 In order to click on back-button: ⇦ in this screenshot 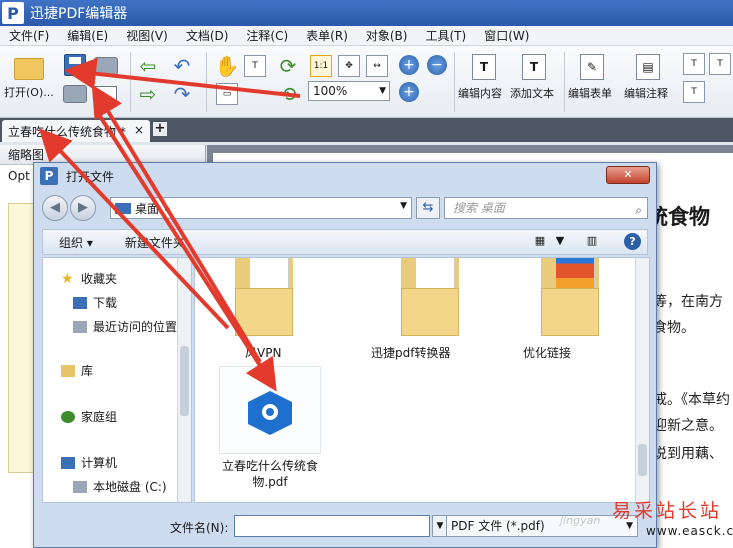, I will do `click(148, 66)`.